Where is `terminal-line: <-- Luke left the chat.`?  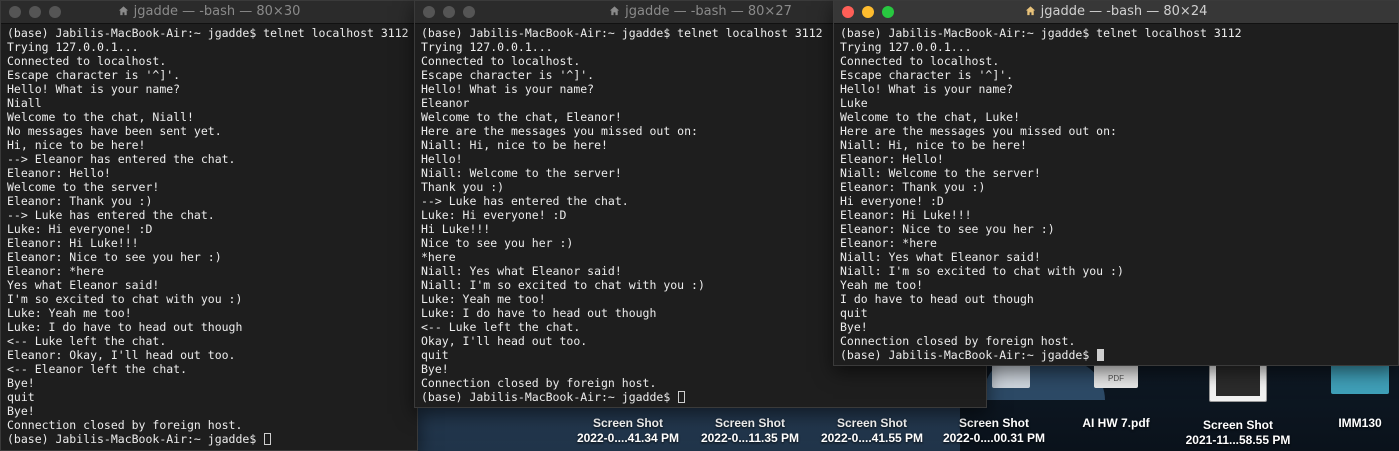 terminal-line: <-- Luke left the chat. is located at coordinates (87, 341).